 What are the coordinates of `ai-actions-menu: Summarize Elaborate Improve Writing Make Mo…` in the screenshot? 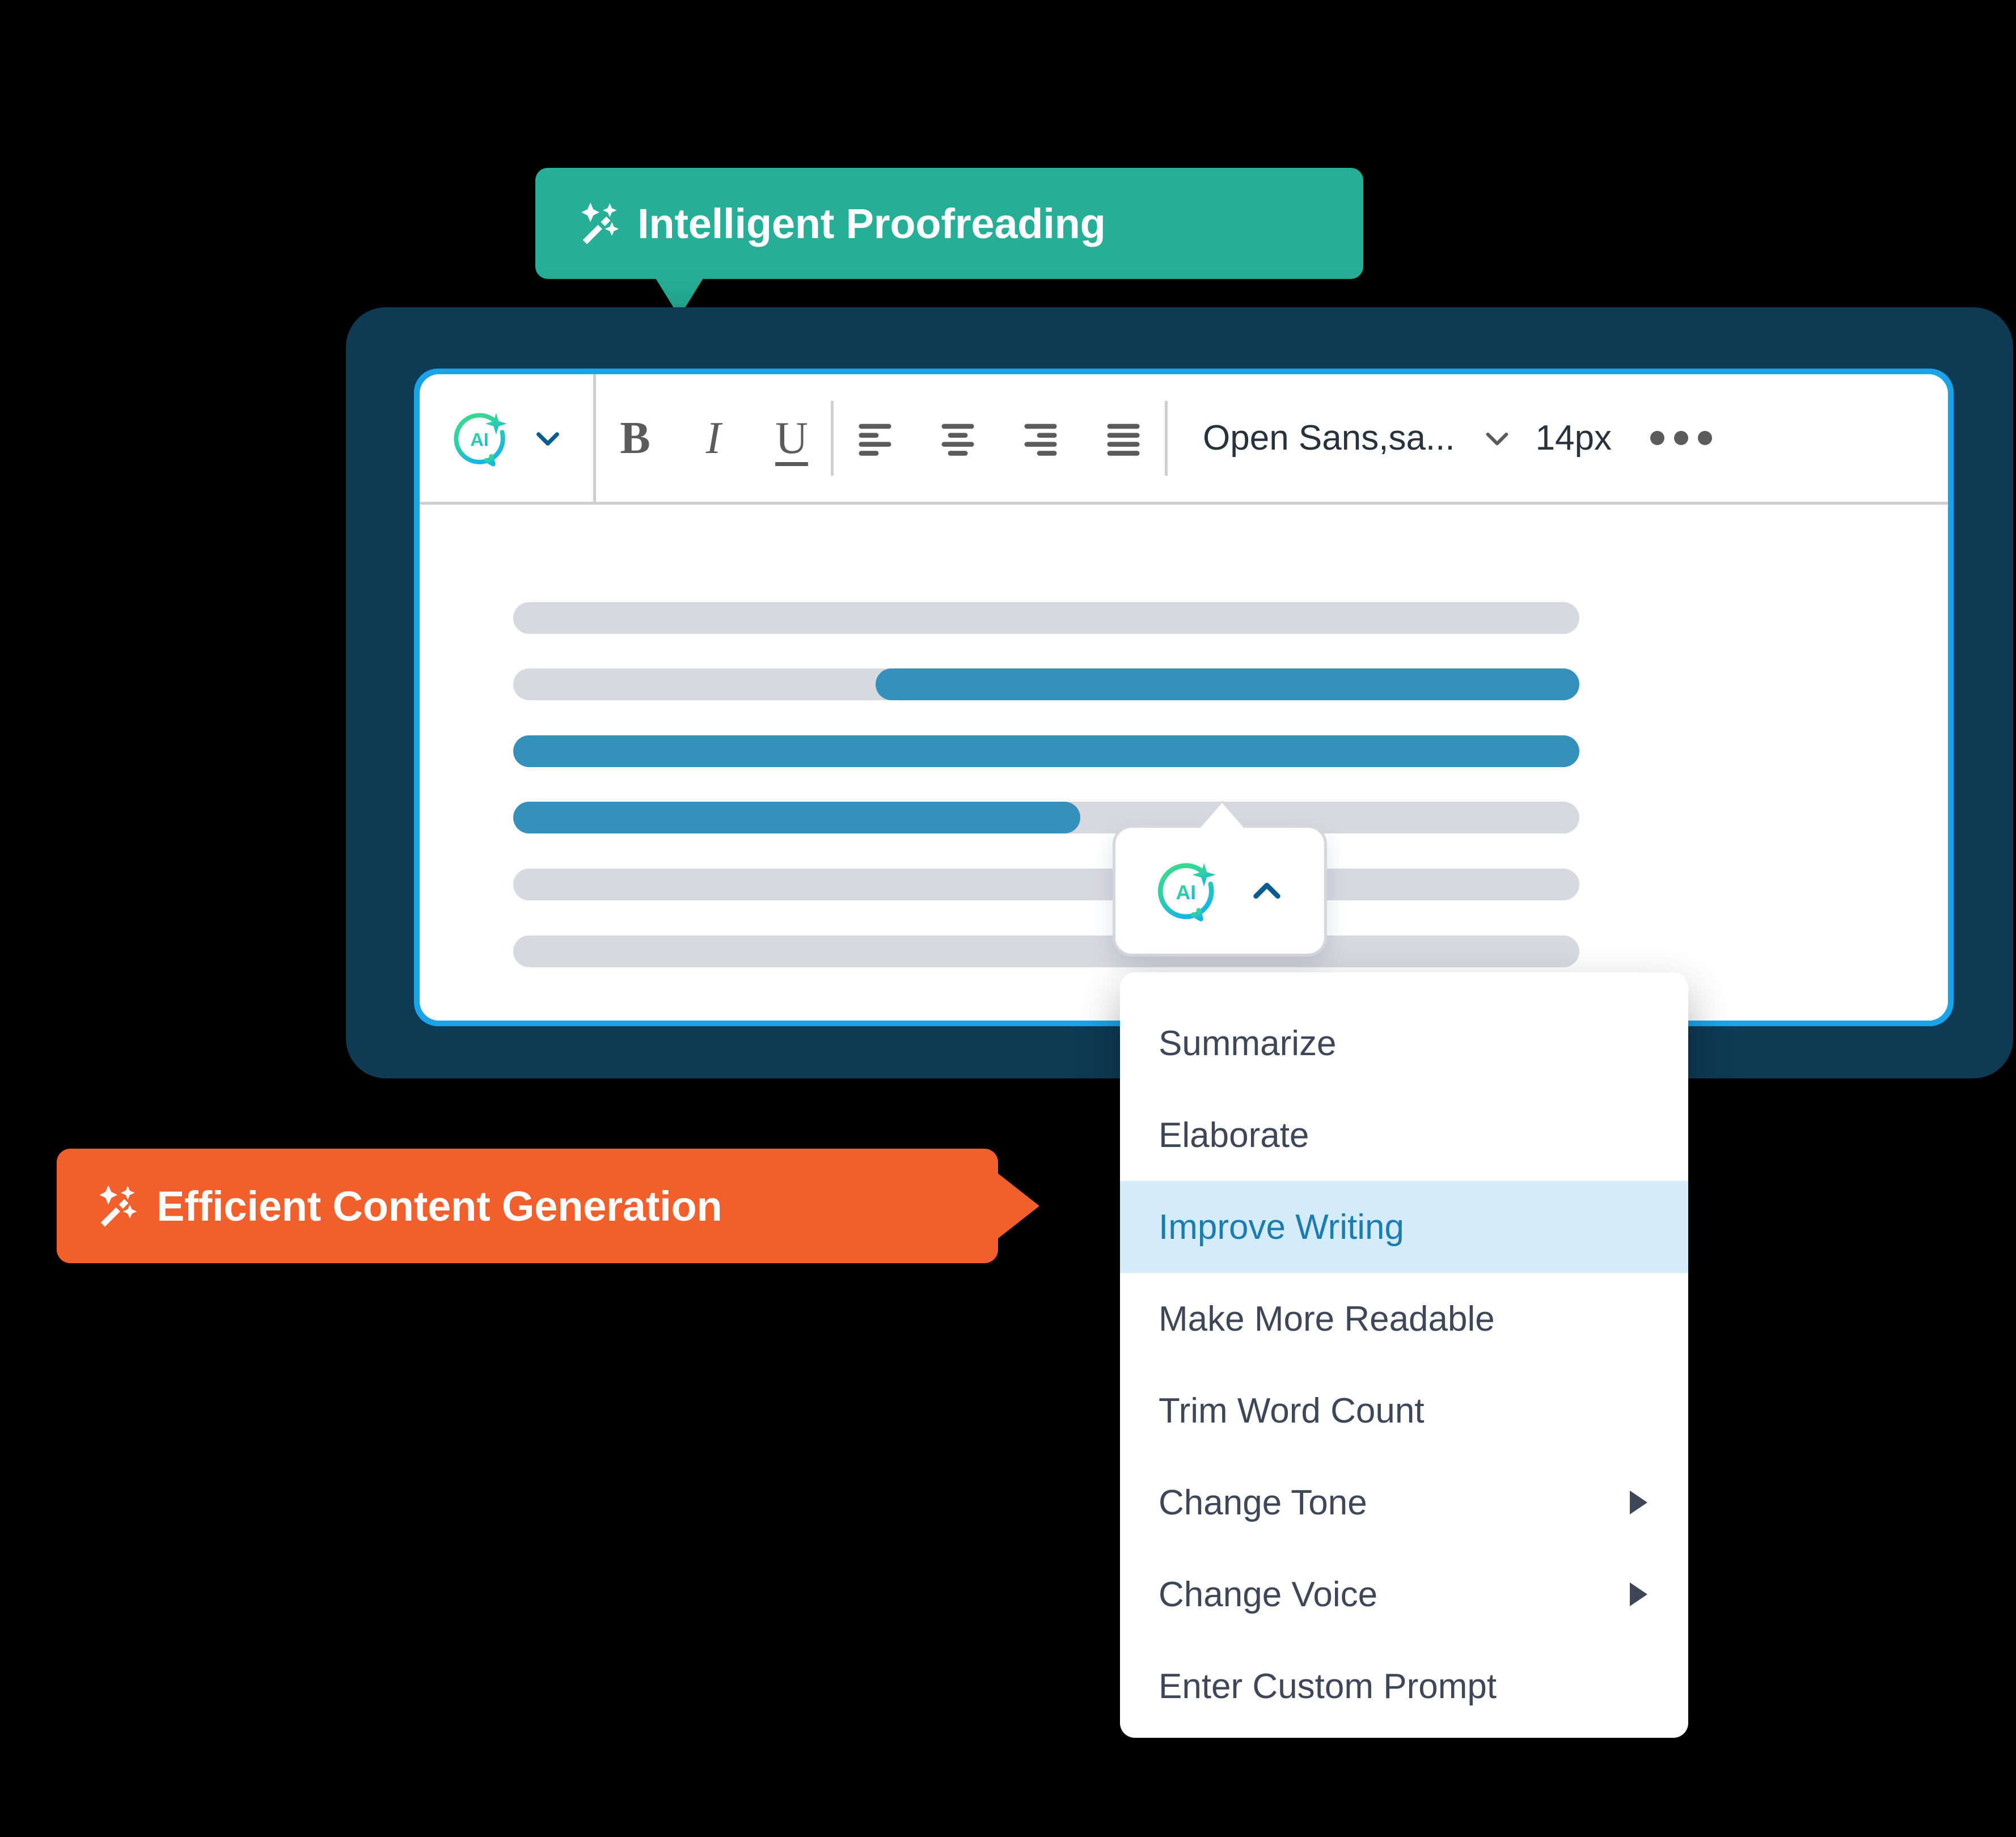 It's located at (1404, 1355).